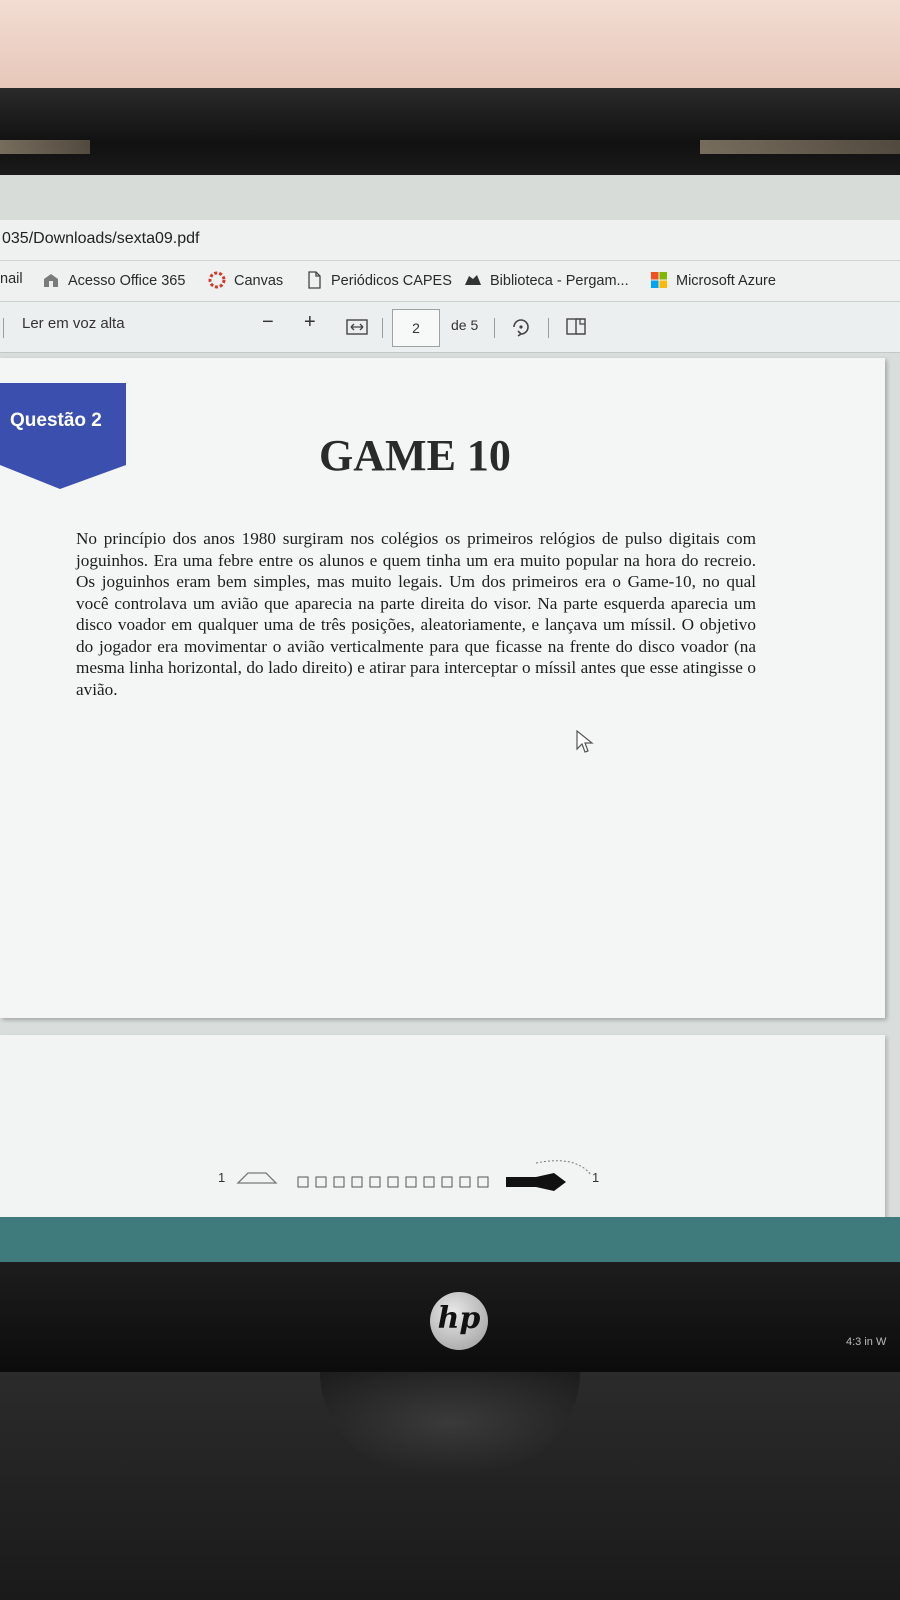  Describe the element at coordinates (51, 280) in the screenshot. I see `building-icon` at that location.